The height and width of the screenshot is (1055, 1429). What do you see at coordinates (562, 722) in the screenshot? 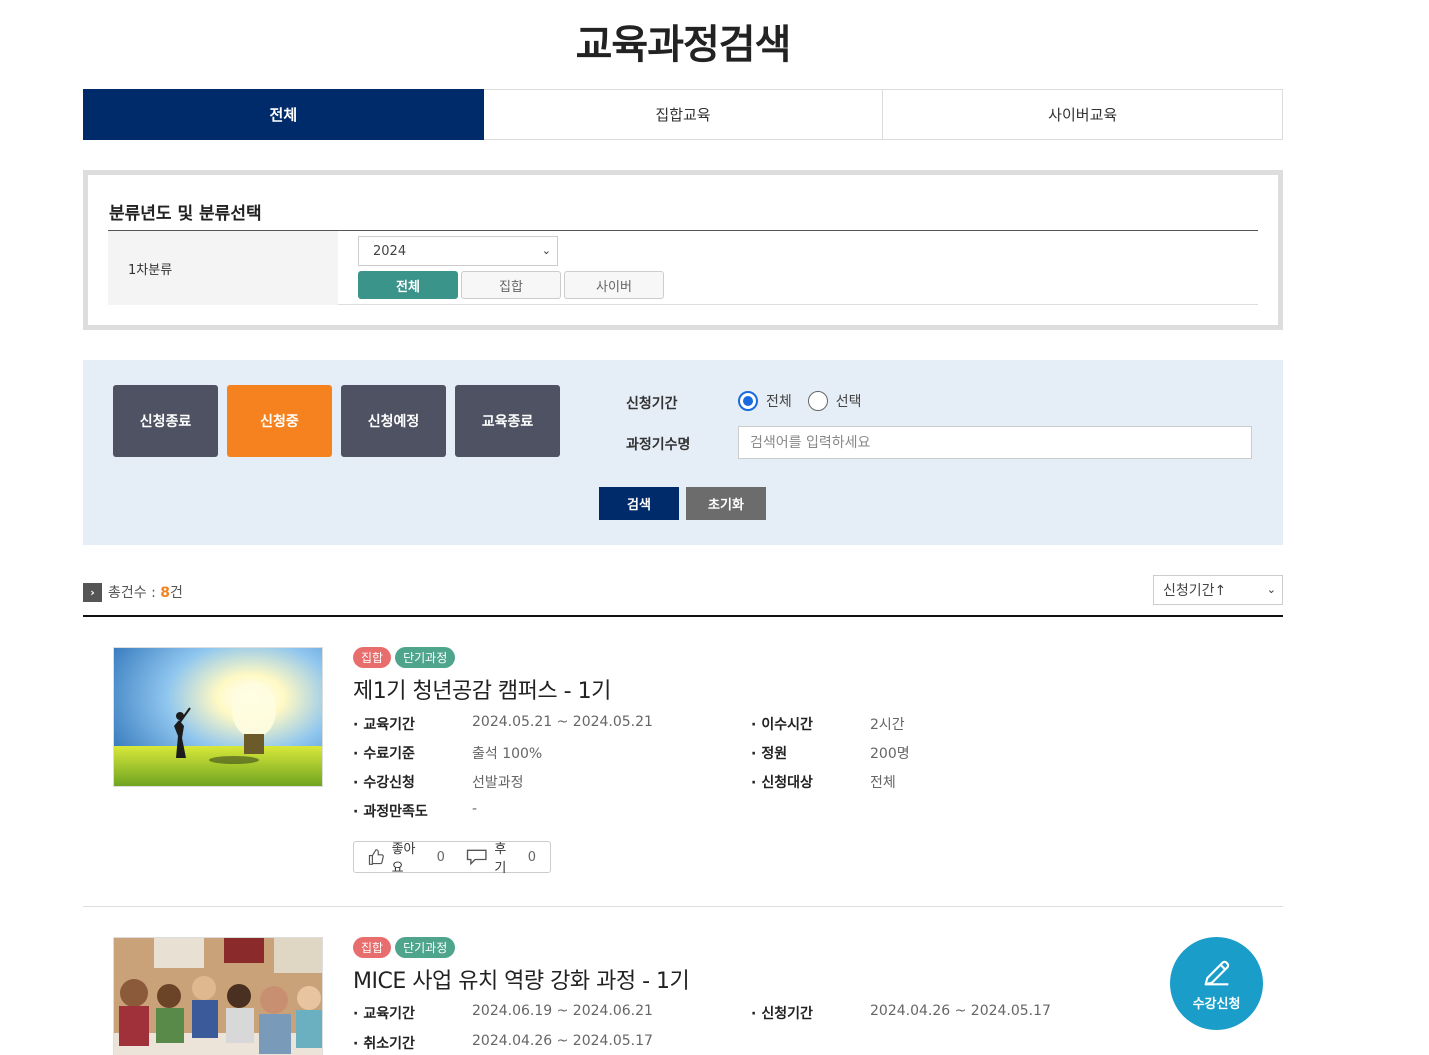
I see `info-value: 2024.05.21 ~ 2024.05.21` at bounding box center [562, 722].